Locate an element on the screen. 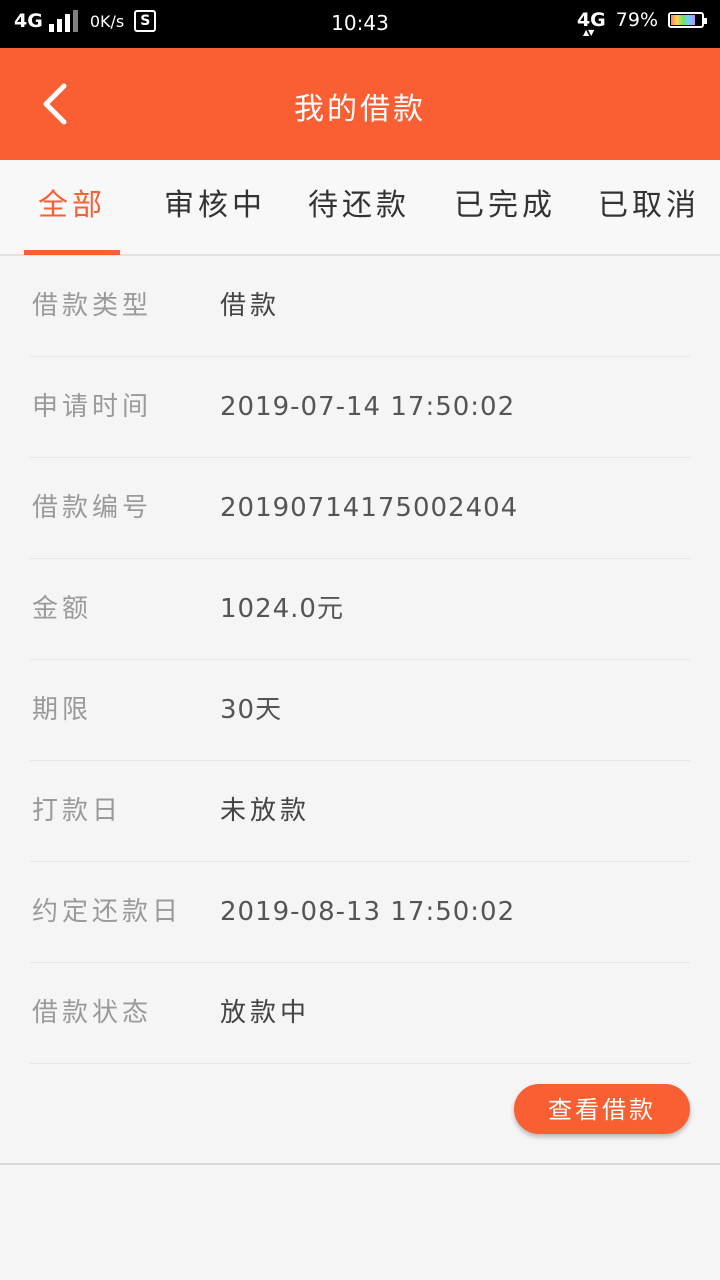  detail-label: 期限 is located at coordinates (62, 710).